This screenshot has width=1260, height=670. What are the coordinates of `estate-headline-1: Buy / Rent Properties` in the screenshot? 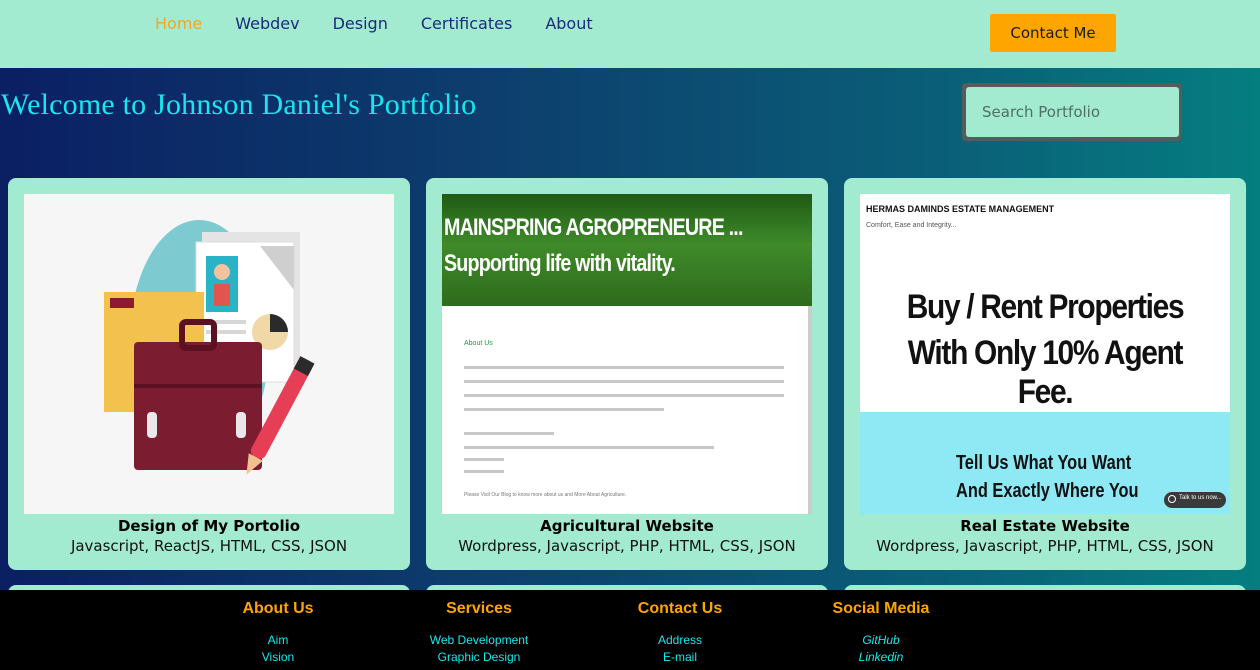 It's located at (1045, 307).